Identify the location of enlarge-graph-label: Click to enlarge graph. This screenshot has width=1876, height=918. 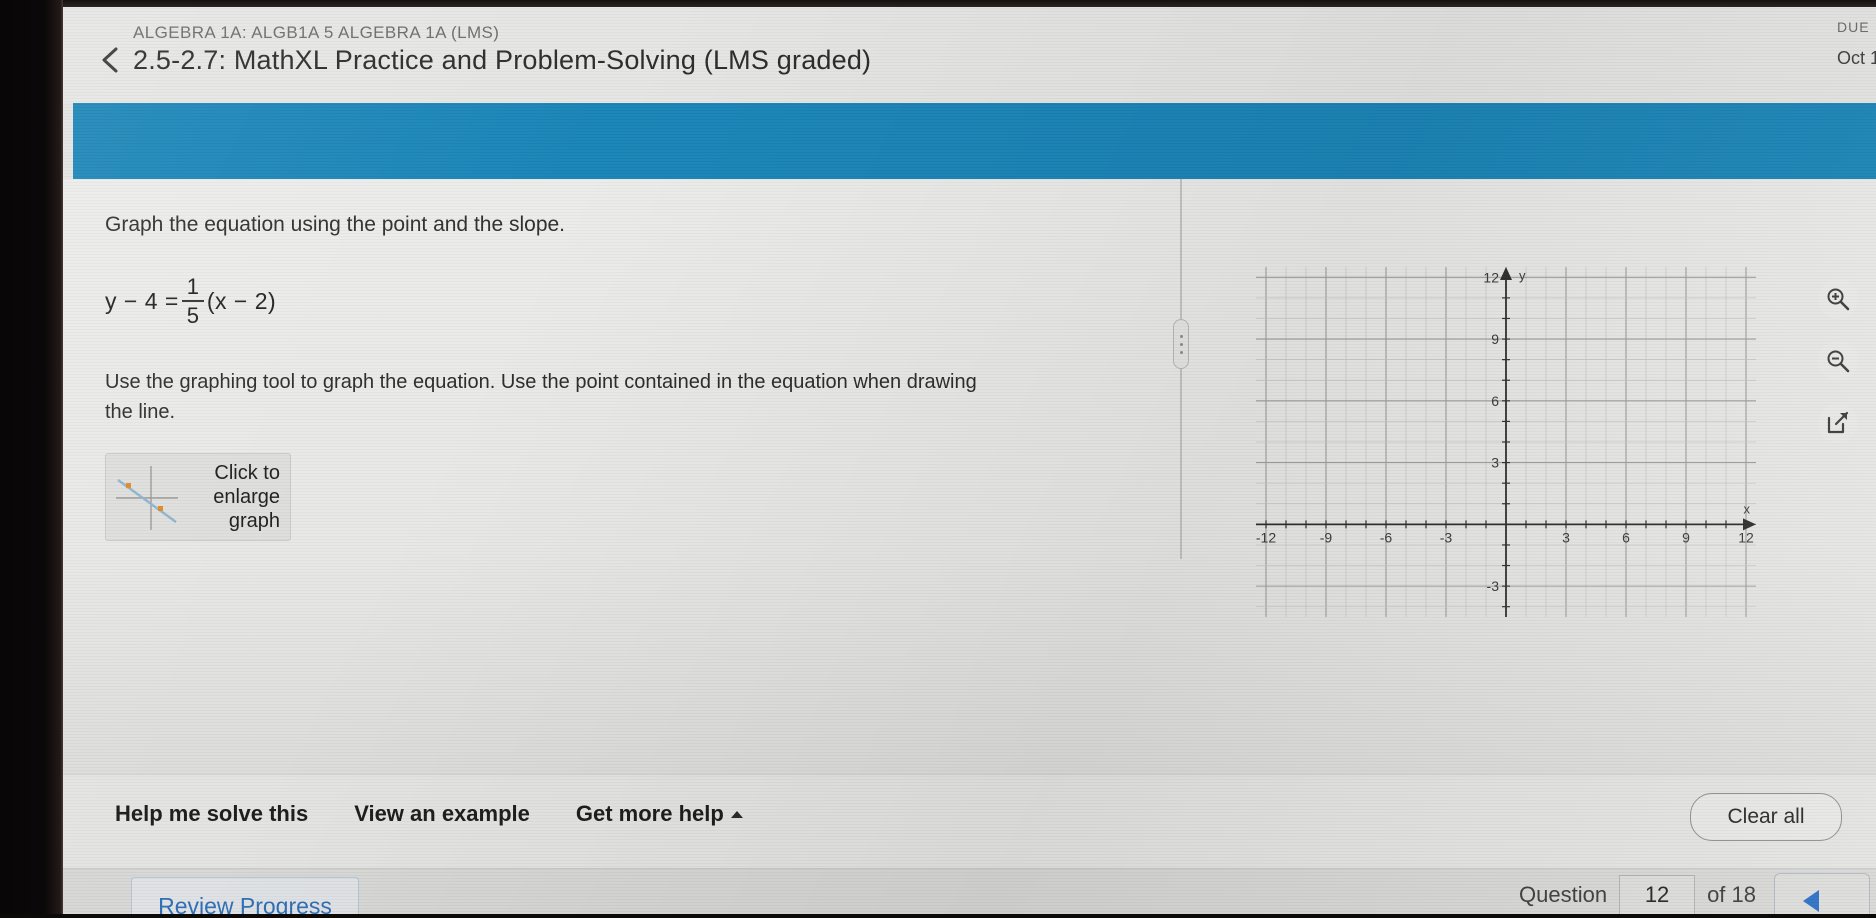
(246, 497).